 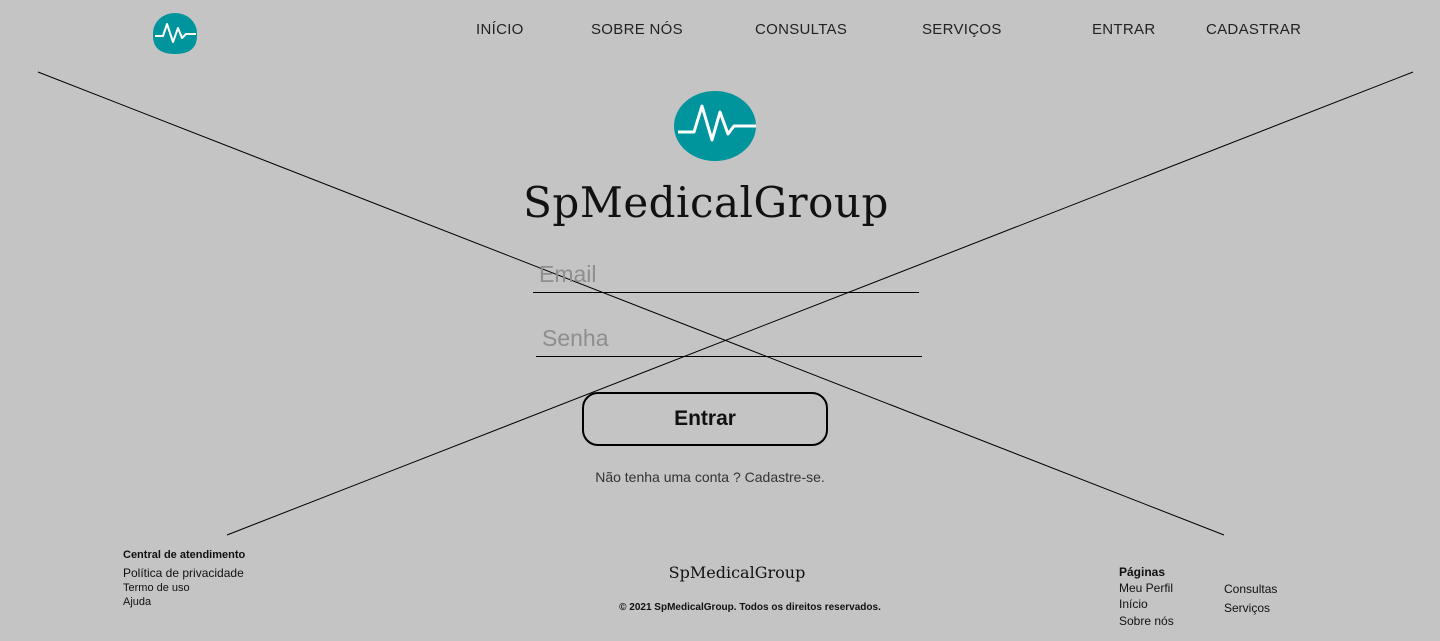 I want to click on footer-meu-perfil-link: Meu Perfil, so click(x=1146, y=588).